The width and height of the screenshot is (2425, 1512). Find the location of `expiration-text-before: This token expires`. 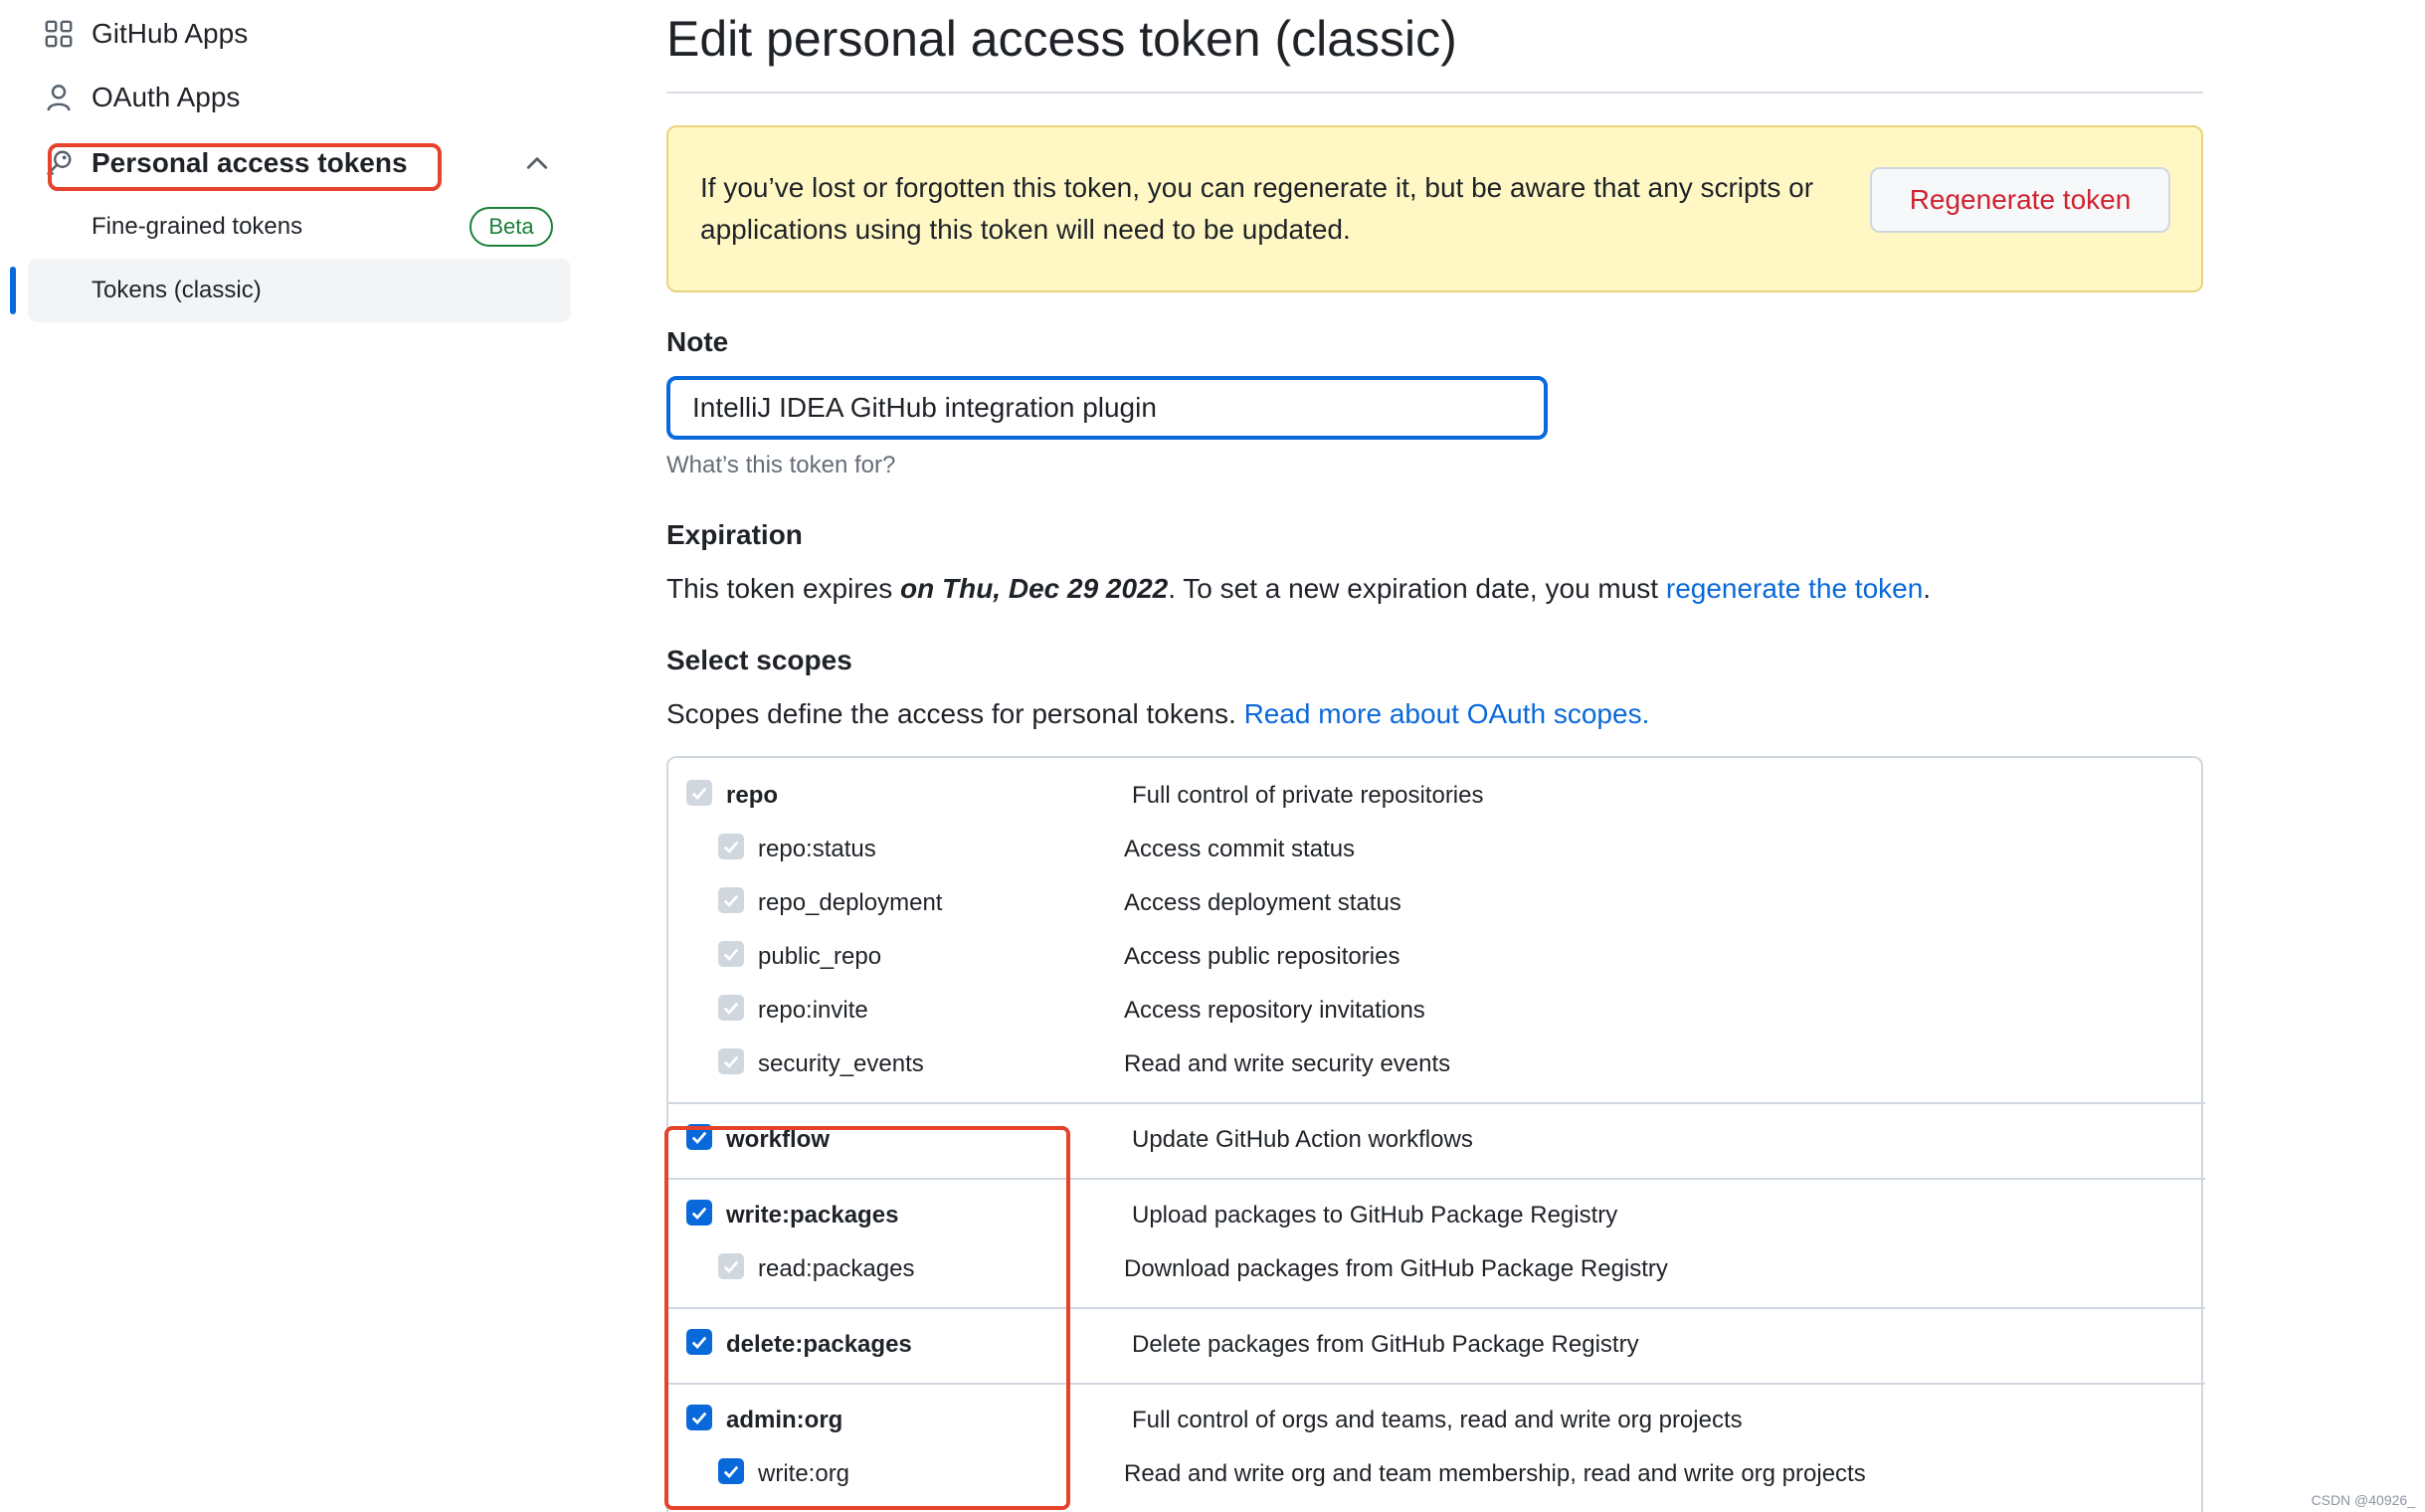

expiration-text-before: This token expires is located at coordinates (783, 588).